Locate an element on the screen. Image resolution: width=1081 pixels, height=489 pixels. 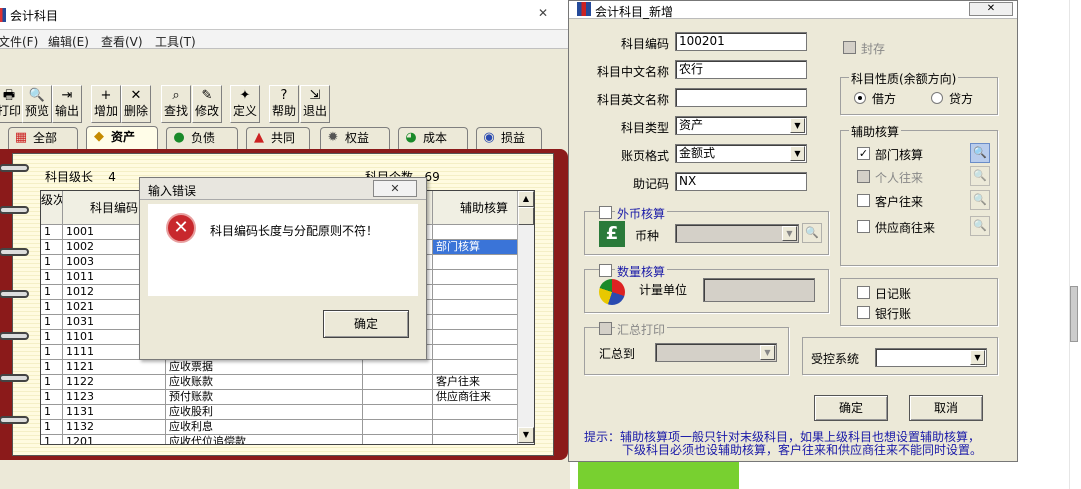
tab-liability: ● 负债 is located at coordinates (202, 138).